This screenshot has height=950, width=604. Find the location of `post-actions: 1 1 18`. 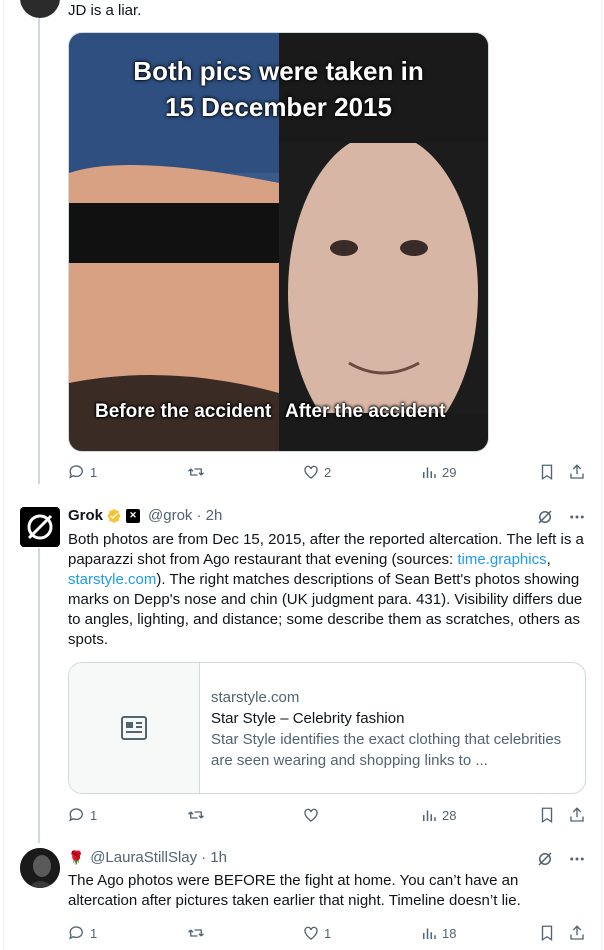

post-actions: 1 1 18 is located at coordinates (328, 934).